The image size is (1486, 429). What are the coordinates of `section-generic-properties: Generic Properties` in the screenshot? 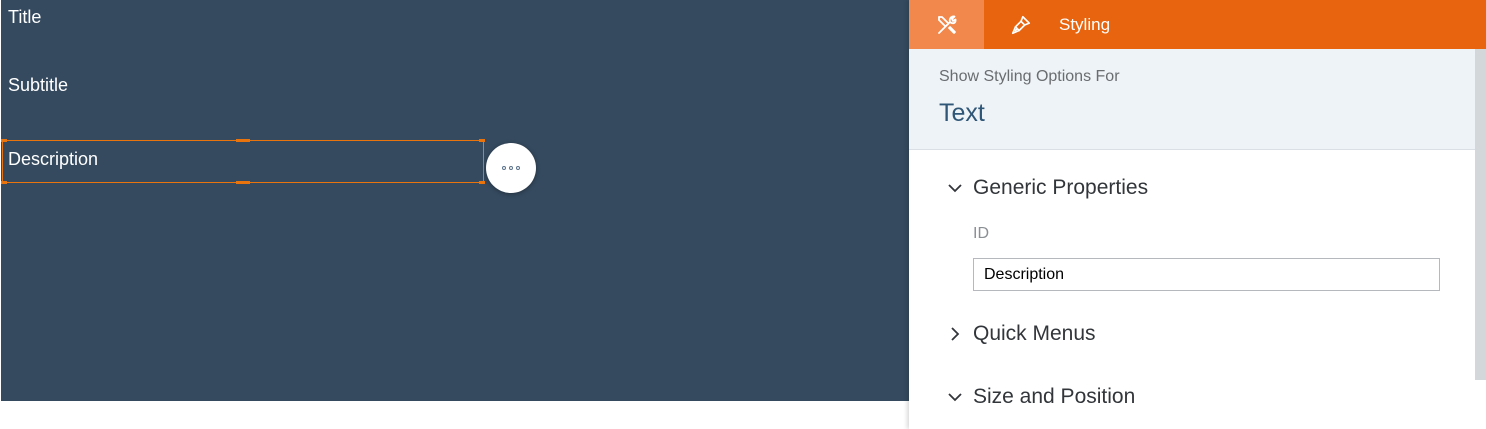 It's located at (1047, 188).